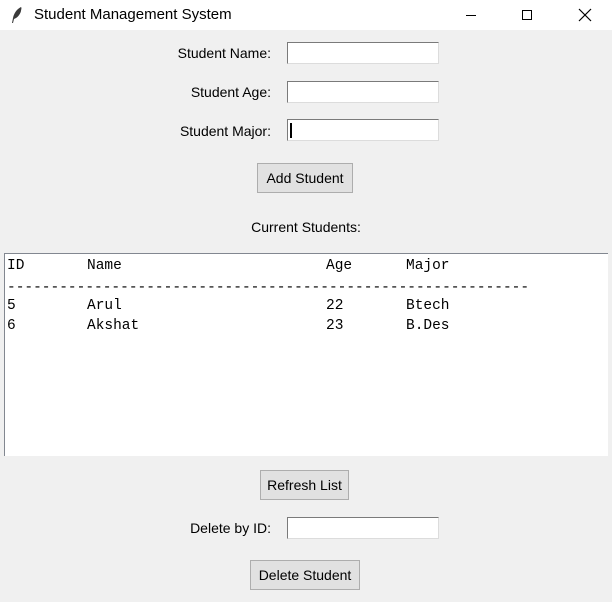 The image size is (612, 602). I want to click on list-item: 5 Arul 22 Btech, so click(305, 306).